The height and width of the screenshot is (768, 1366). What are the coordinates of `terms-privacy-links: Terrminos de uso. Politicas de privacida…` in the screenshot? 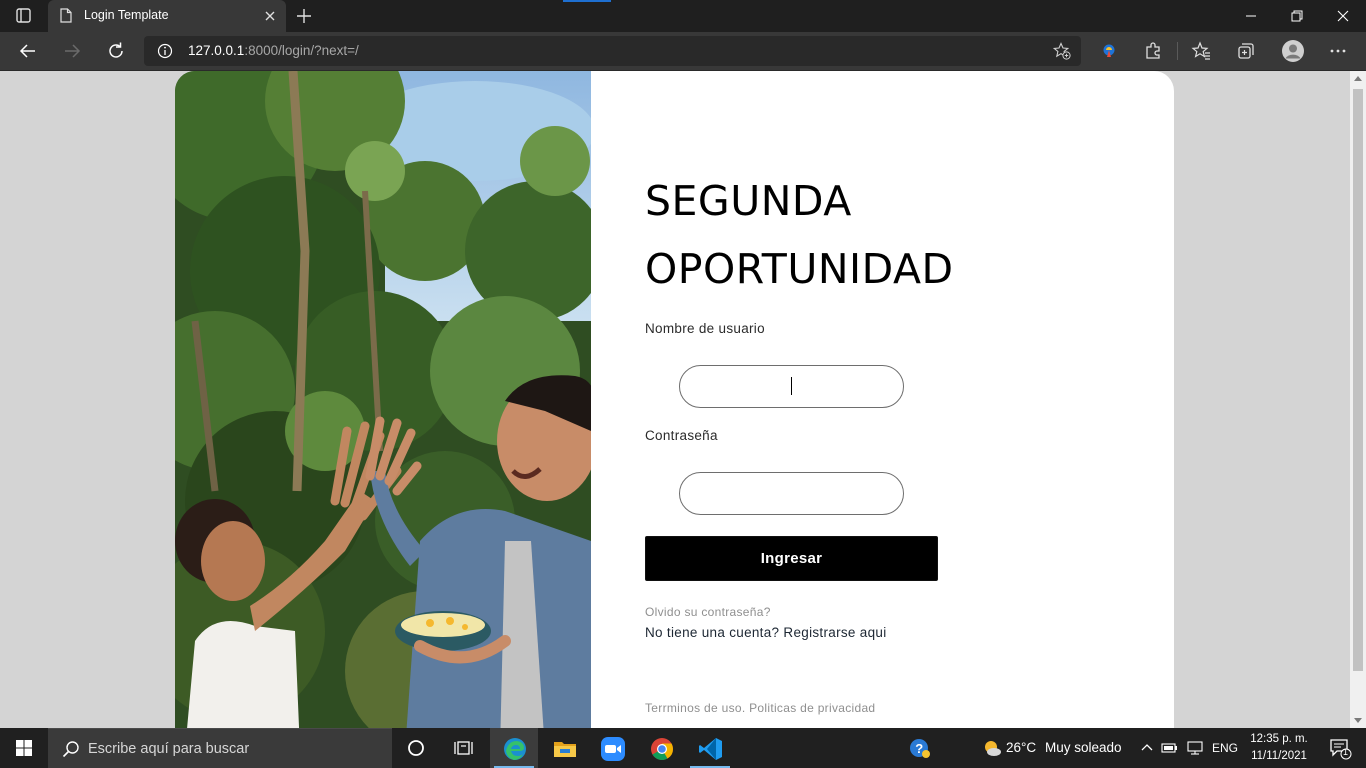 It's located at (760, 708).